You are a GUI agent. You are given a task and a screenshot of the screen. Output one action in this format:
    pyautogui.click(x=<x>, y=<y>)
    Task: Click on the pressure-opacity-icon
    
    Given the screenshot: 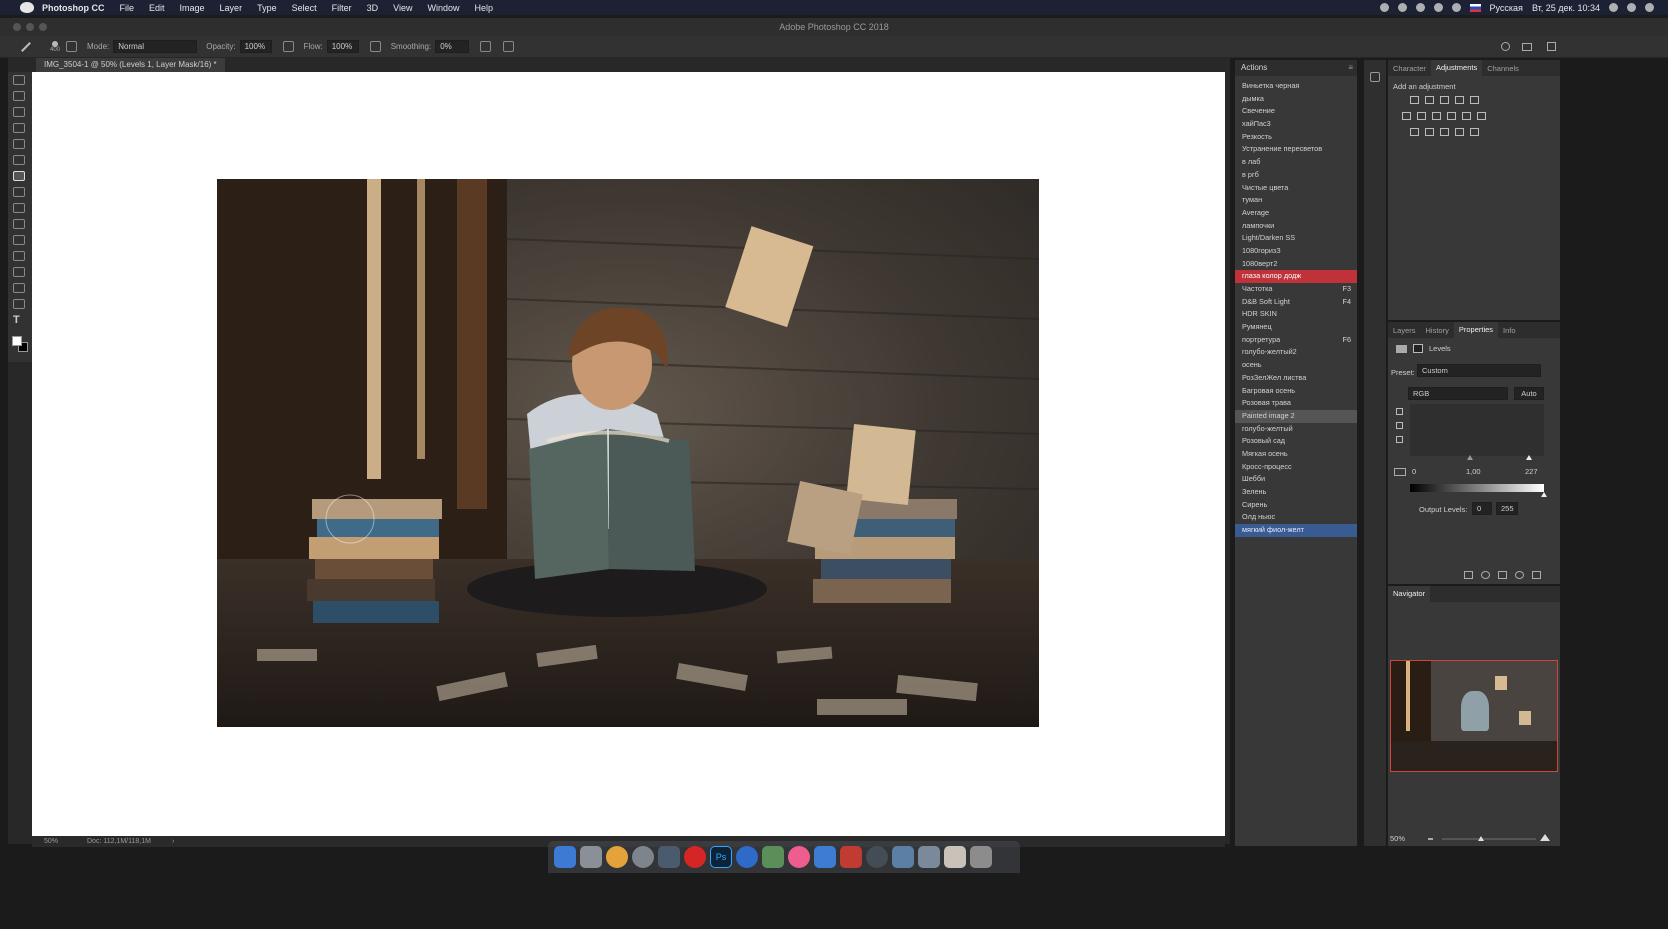 What is the action you would take?
    pyautogui.click(x=288, y=46)
    